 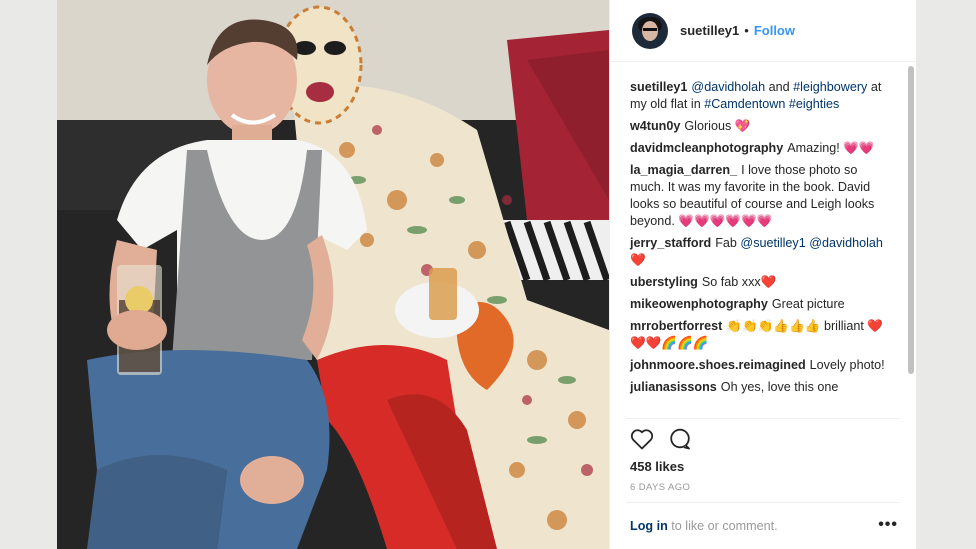 What do you see at coordinates (706, 148) in the screenshot?
I see `comment-username: davidmcleanphotography` at bounding box center [706, 148].